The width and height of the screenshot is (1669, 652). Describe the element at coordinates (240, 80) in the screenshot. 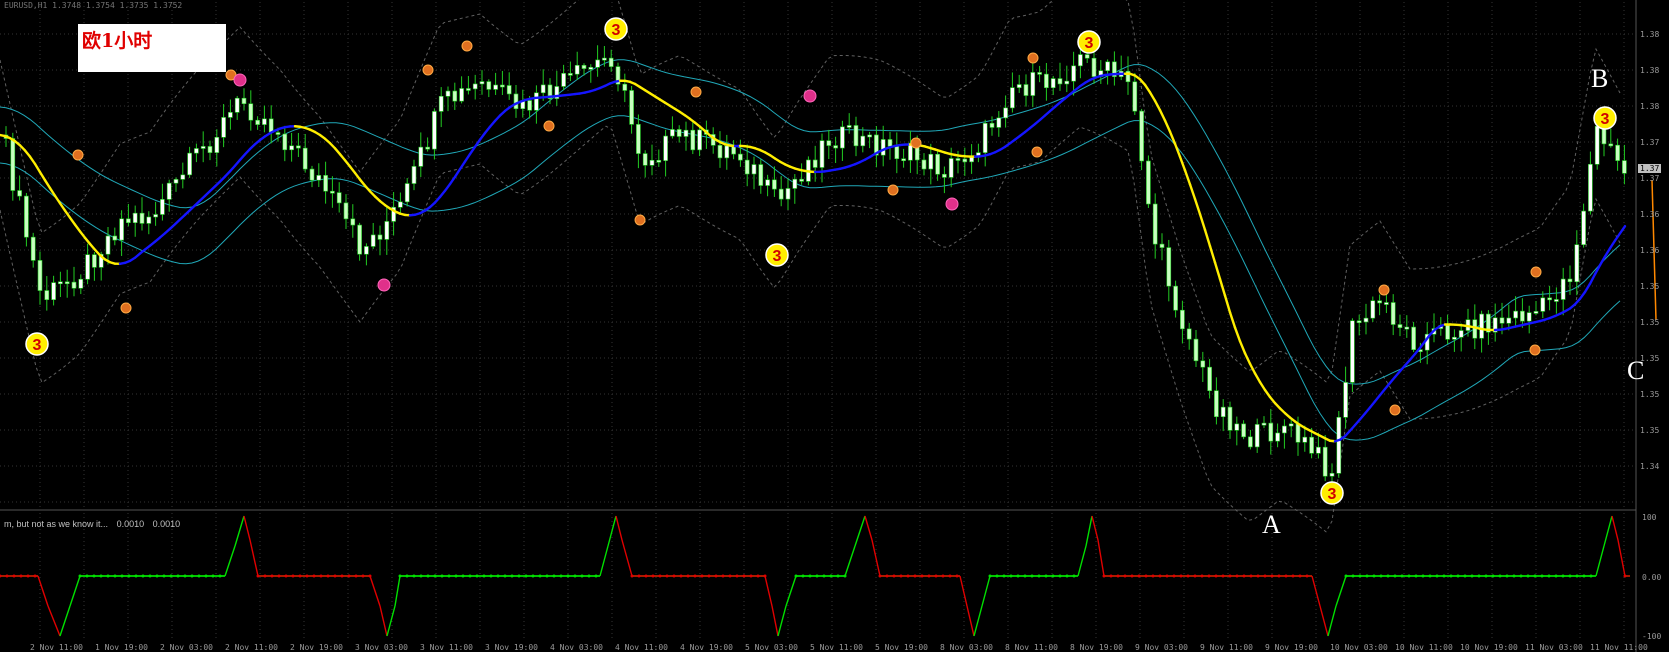

I see `signal-marker-pink` at that location.